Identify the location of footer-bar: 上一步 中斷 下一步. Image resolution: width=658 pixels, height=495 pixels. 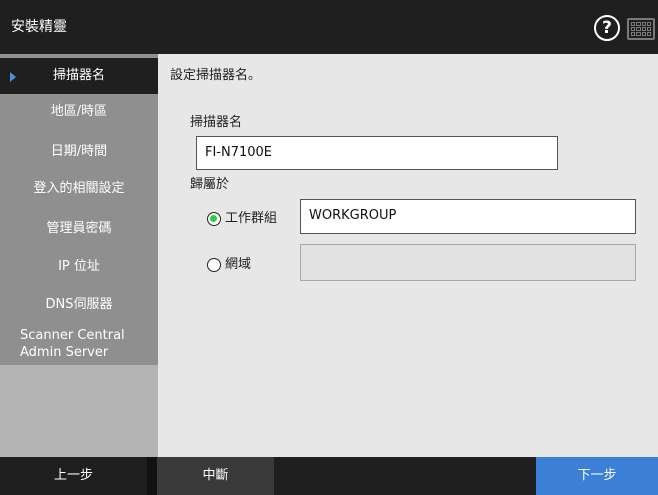
(329, 476).